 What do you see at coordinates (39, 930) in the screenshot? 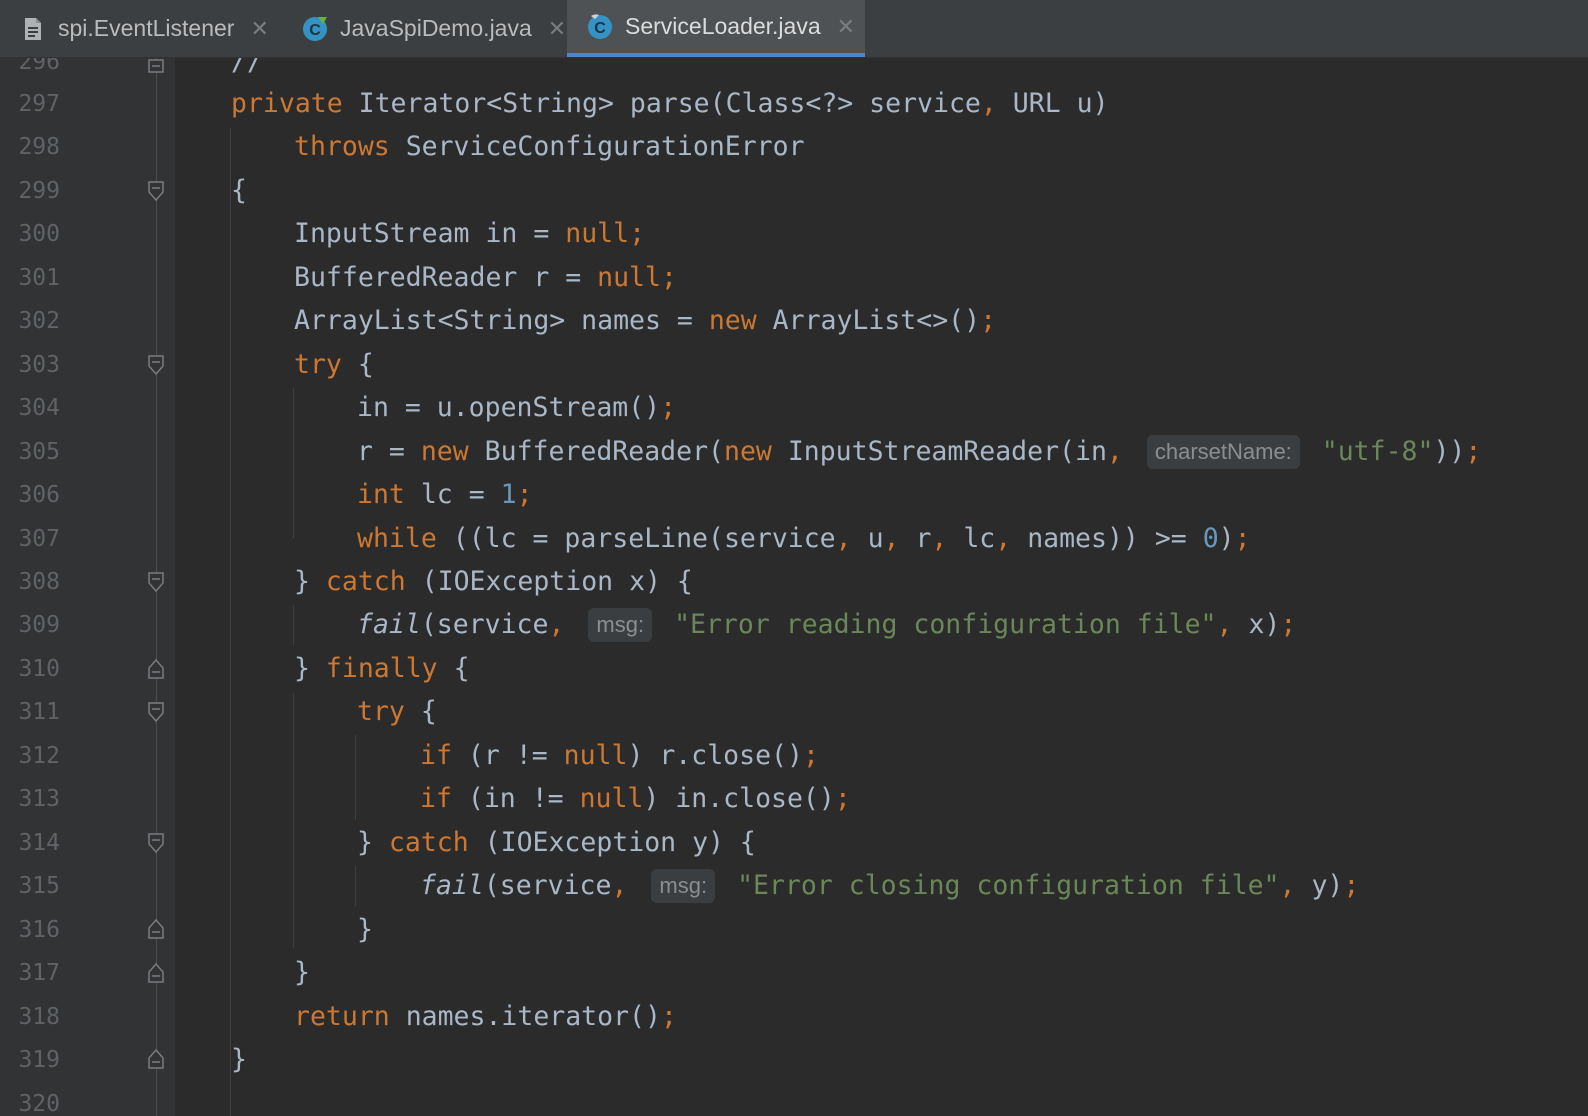
I see `line-number: 316` at bounding box center [39, 930].